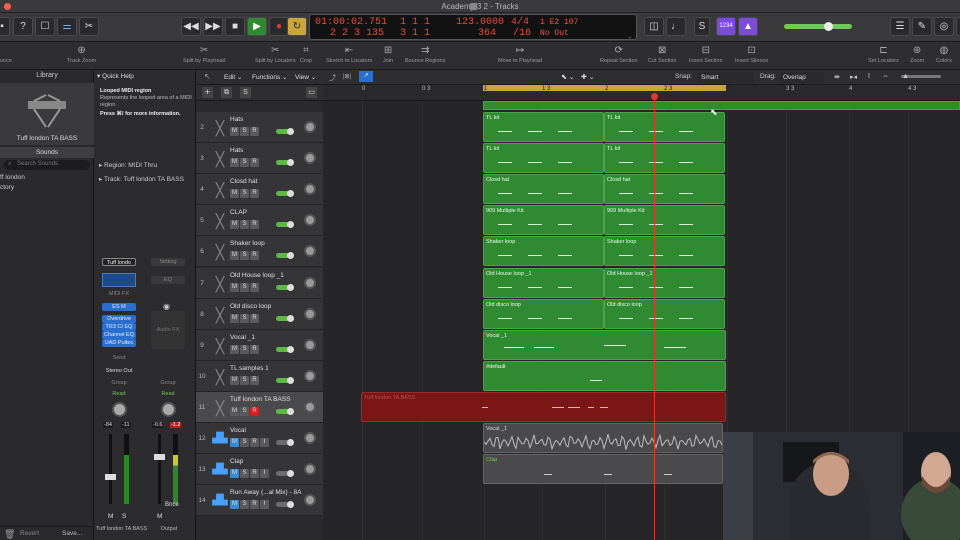  Describe the element at coordinates (119, 319) in the screenshot. I see `plugin-slot: Overdrive` at that location.